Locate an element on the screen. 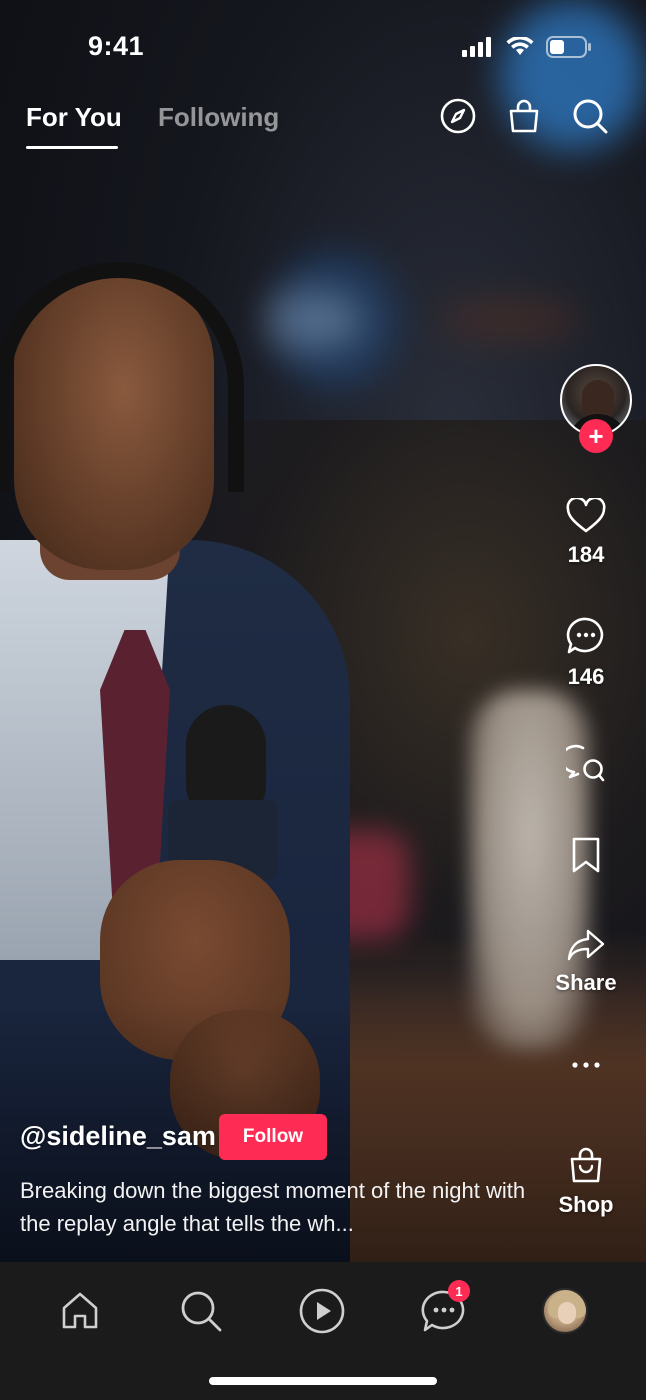 This screenshot has height=1400, width=646. heart-icon is located at coordinates (586, 516).